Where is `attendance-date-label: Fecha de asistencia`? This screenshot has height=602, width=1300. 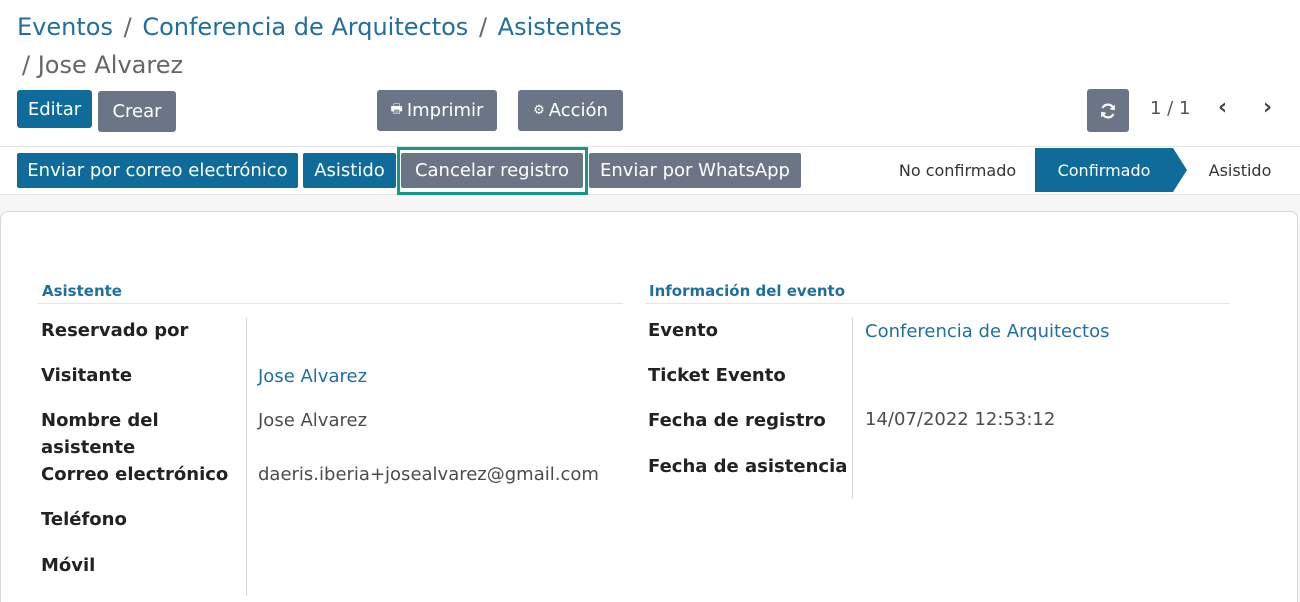
attendance-date-label: Fecha de asistencia is located at coordinates (748, 466).